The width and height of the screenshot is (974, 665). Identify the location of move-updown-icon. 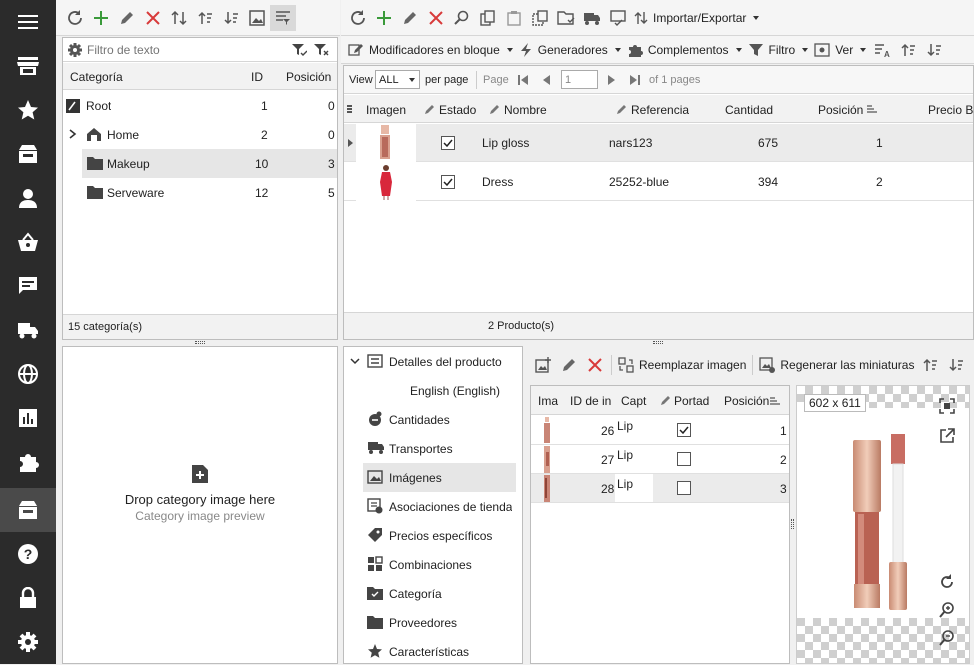
(179, 18).